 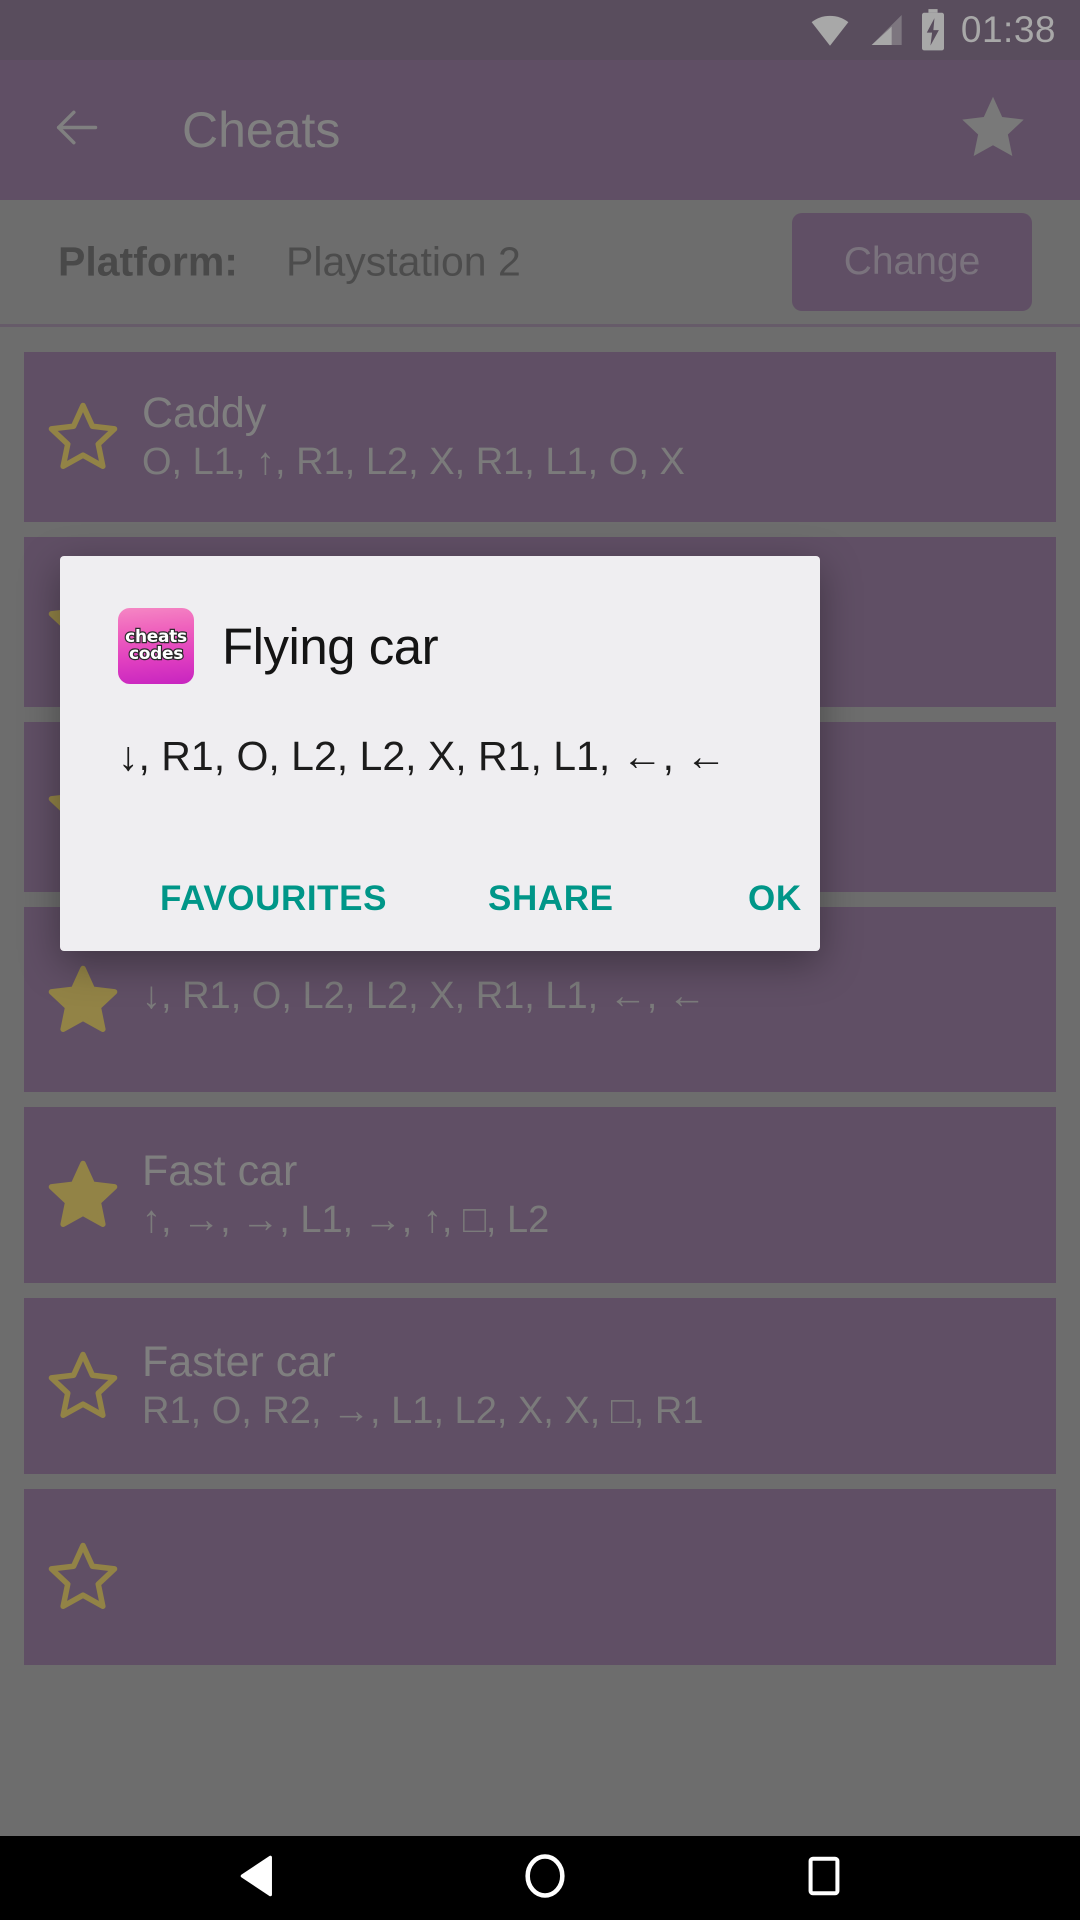 What do you see at coordinates (403, 261) in the screenshot?
I see `platform-value: Playstation 2` at bounding box center [403, 261].